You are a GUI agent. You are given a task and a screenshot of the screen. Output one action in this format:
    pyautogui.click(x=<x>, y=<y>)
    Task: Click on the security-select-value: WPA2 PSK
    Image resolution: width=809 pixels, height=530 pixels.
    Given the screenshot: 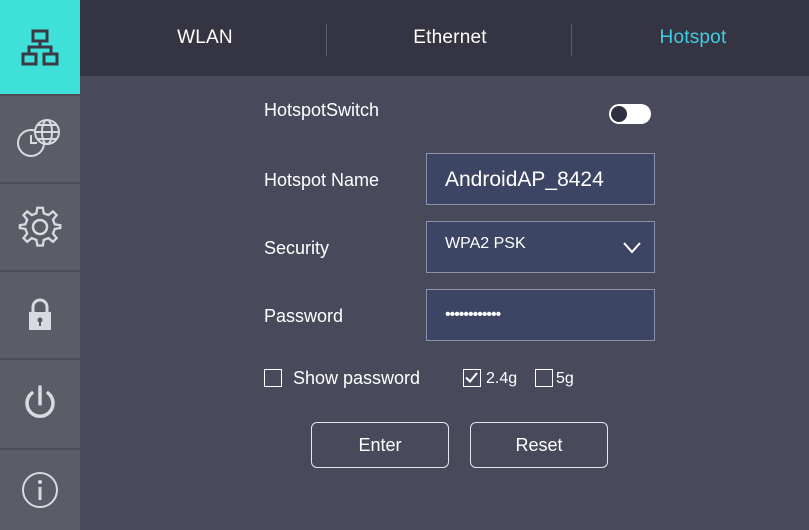 What is the action you would take?
    pyautogui.click(x=485, y=243)
    